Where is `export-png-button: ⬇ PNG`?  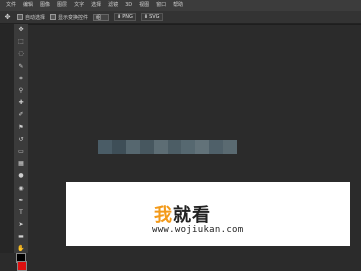
export-png-button: ⬇ PNG is located at coordinates (125, 17).